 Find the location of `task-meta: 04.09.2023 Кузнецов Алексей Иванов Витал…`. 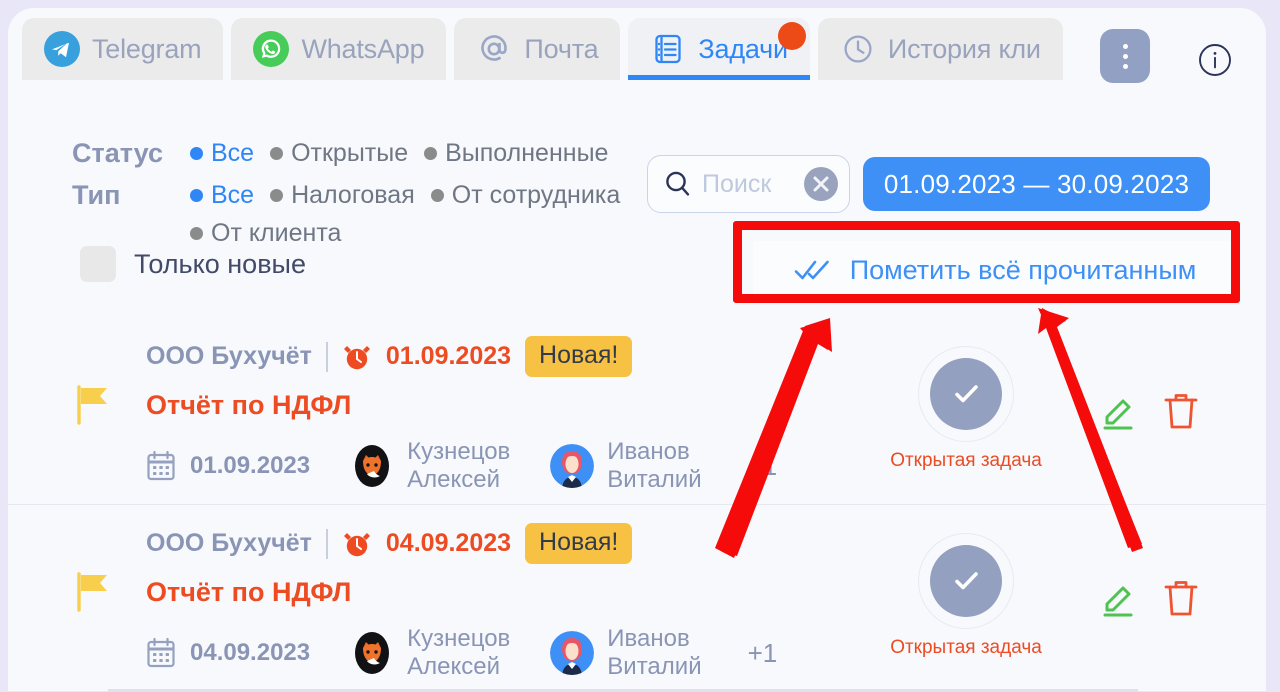

task-meta: 04.09.2023 Кузнецов Алексей Иванов Витал… is located at coordinates (461, 653).